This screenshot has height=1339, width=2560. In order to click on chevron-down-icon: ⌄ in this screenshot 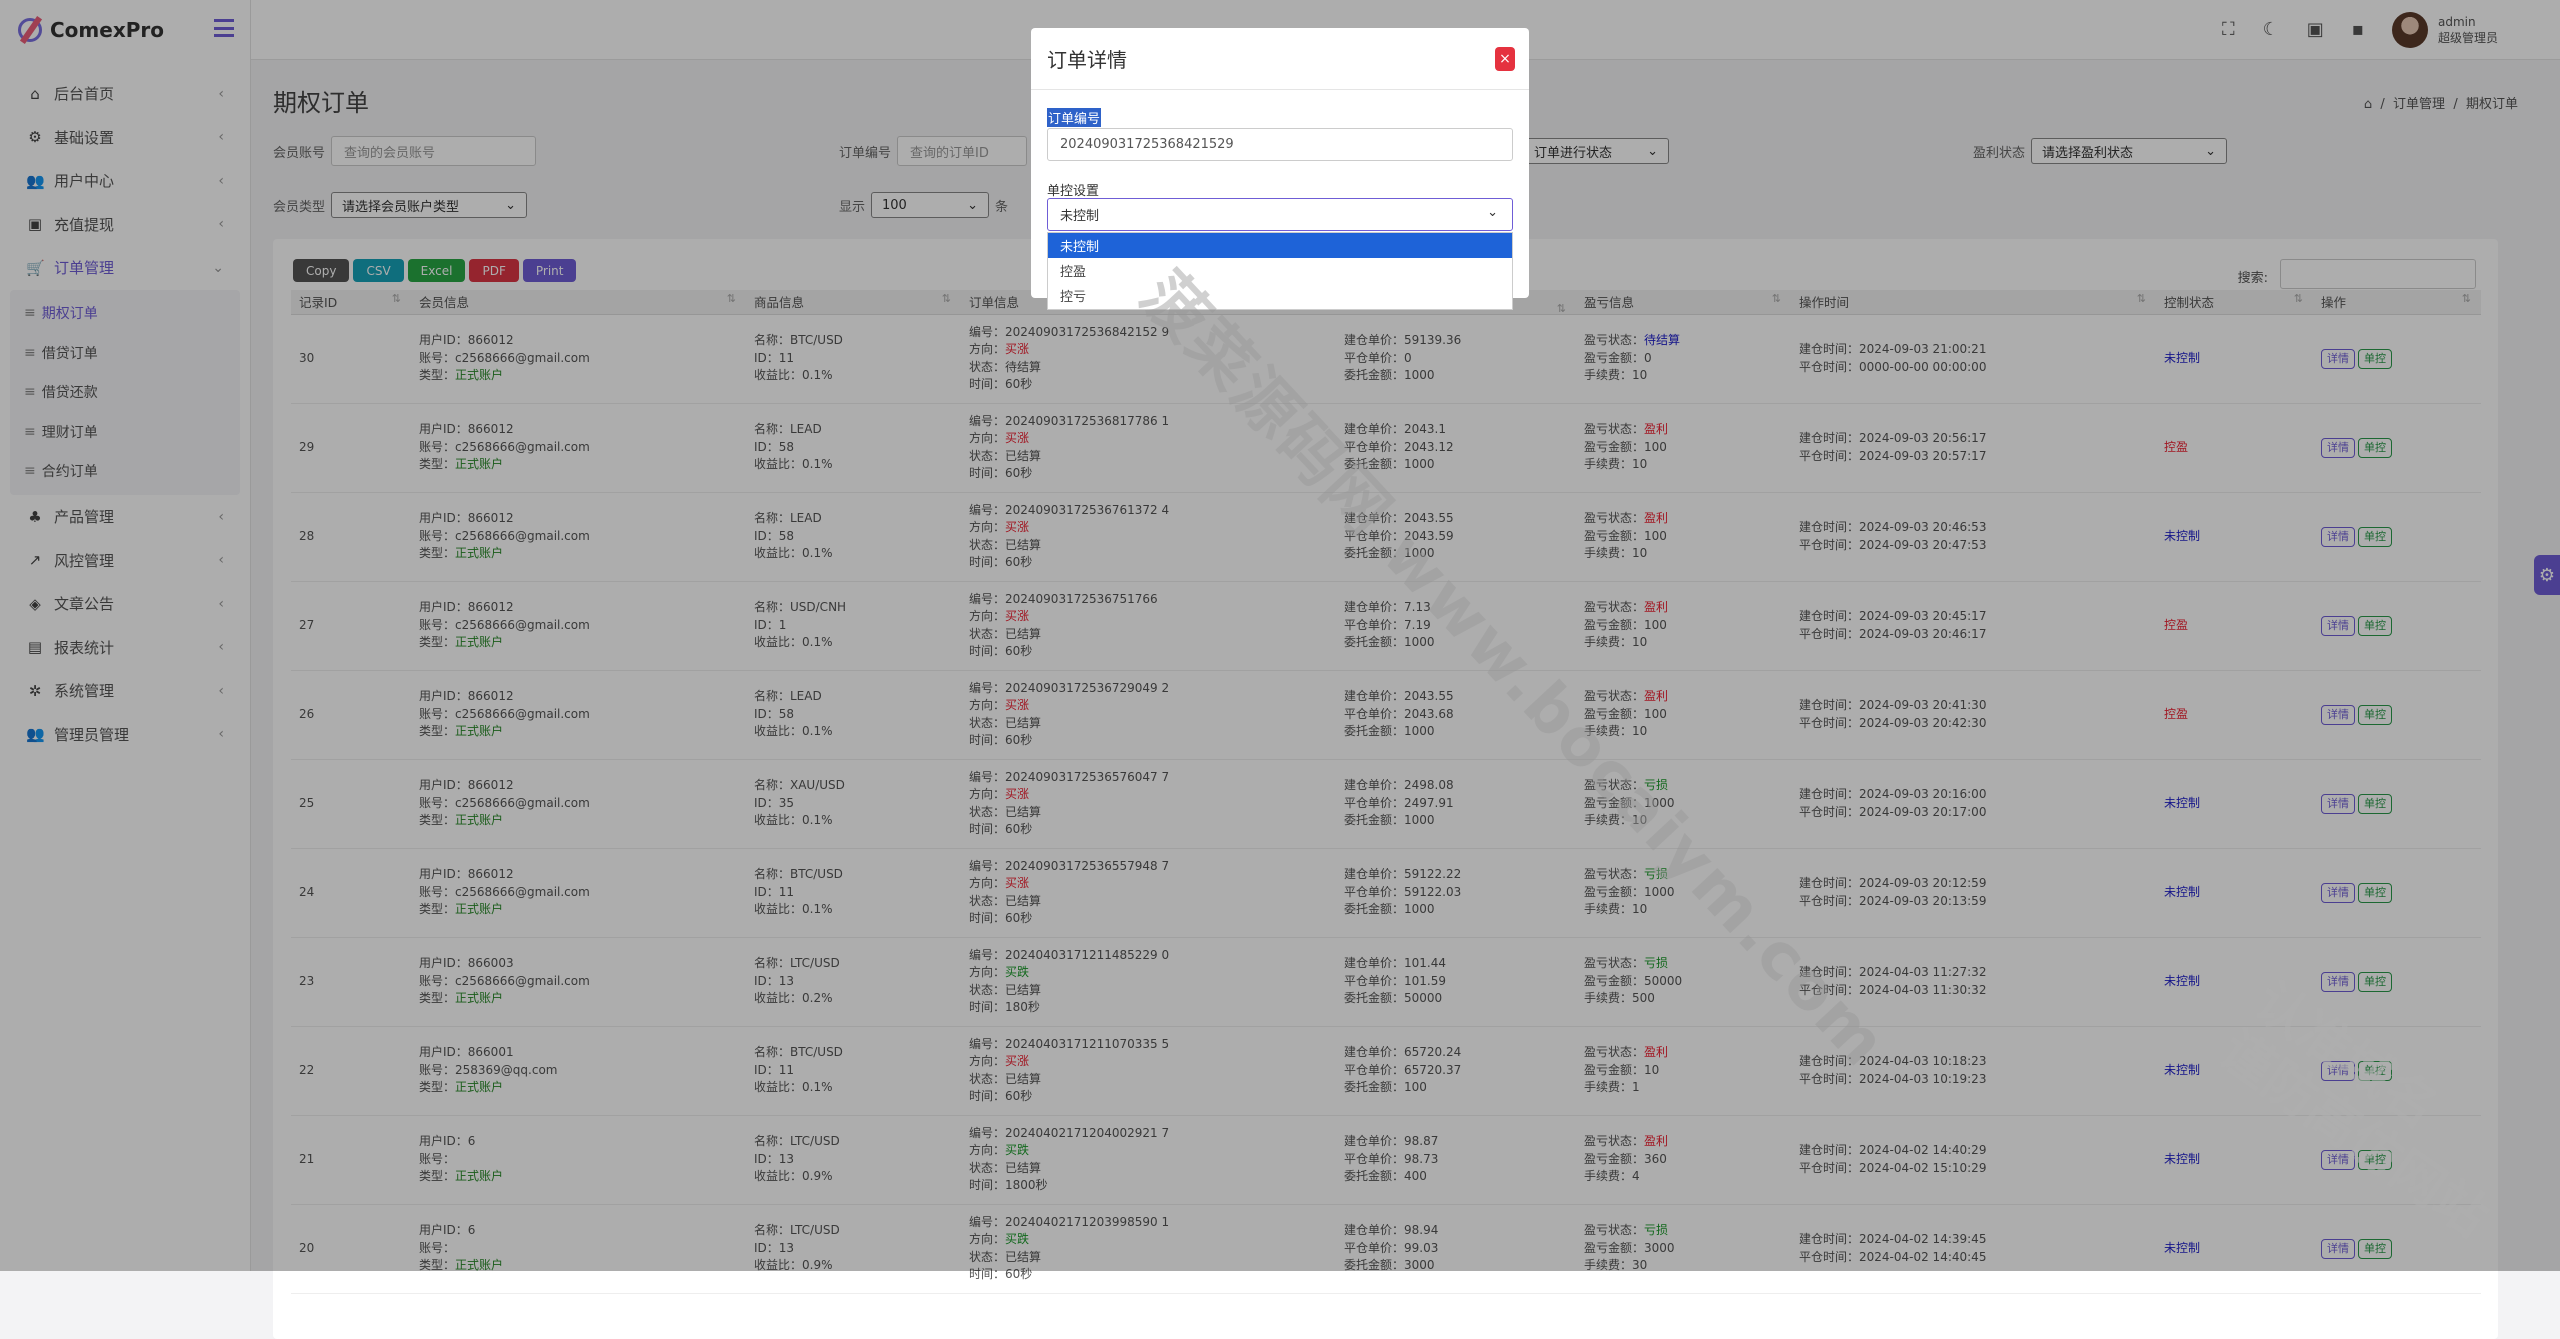, I will do `click(1492, 212)`.